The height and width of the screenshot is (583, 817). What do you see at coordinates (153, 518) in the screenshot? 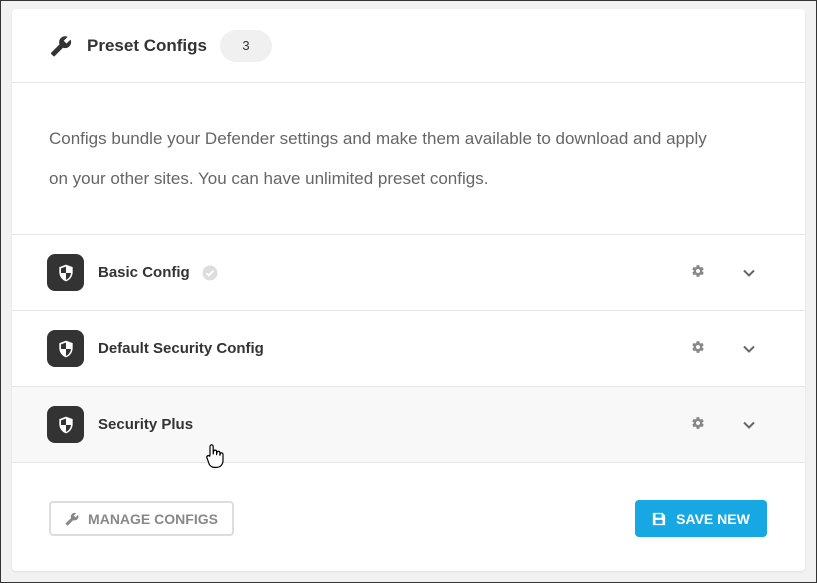
I see `manage-configs-label: MANAGE CONFIGS` at bounding box center [153, 518].